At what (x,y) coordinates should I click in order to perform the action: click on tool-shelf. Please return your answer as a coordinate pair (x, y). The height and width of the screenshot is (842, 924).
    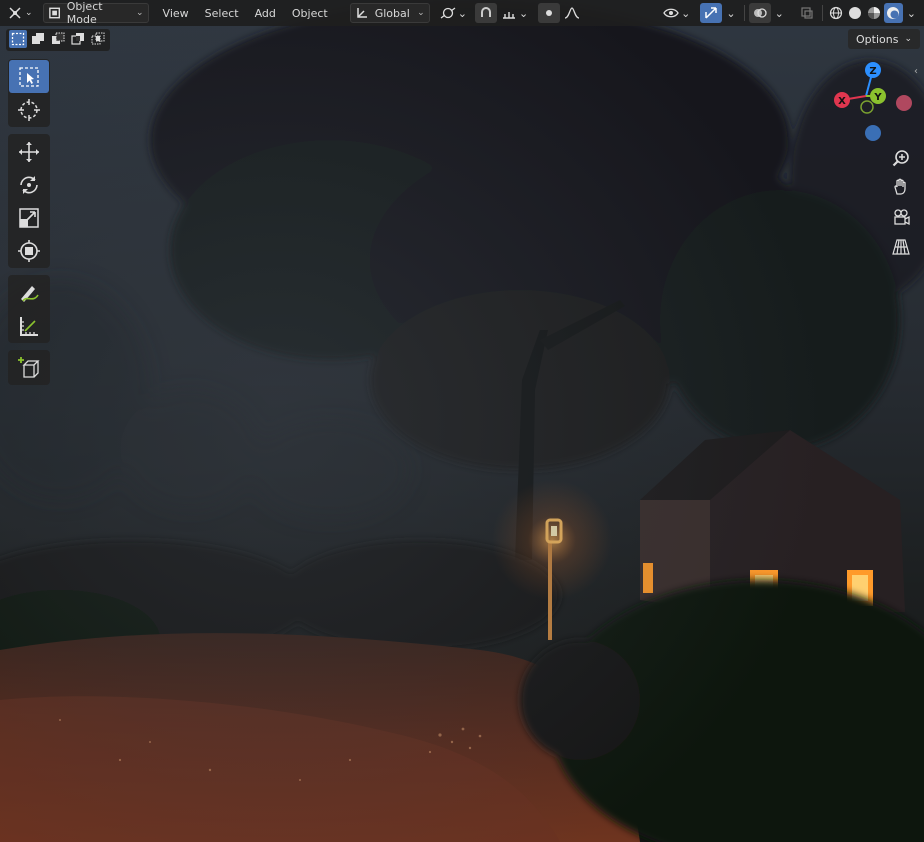
    Looking at the image, I should click on (29, 225).